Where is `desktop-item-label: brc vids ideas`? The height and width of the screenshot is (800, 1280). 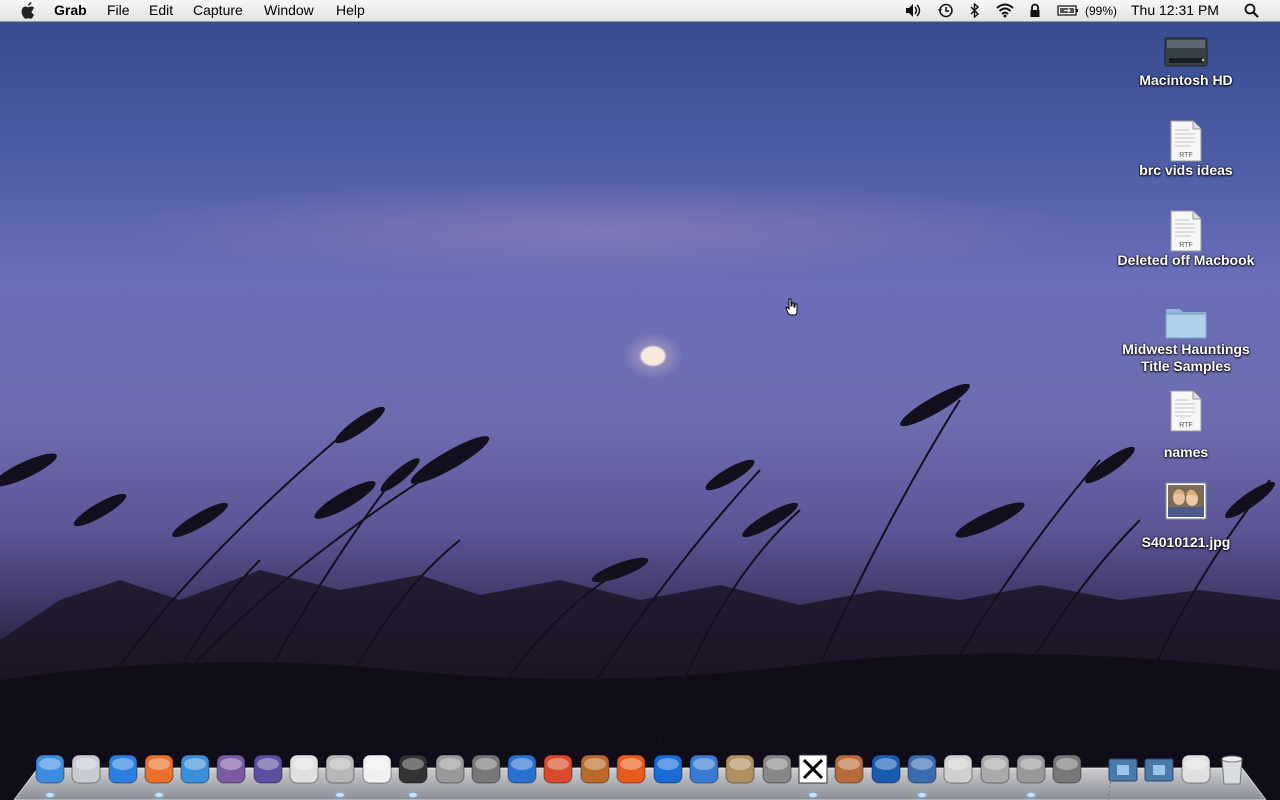
desktop-item-label: brc vids ideas is located at coordinates (1186, 170).